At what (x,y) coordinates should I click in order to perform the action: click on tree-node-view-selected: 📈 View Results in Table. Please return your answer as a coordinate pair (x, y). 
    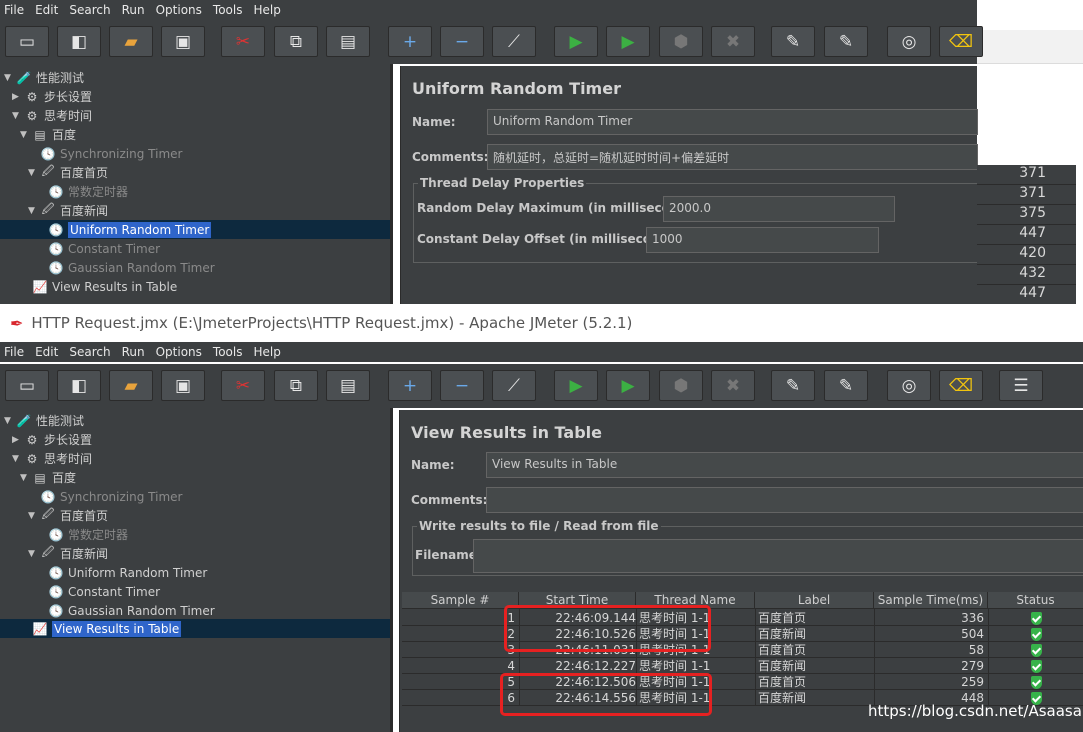
    Looking at the image, I should click on (107, 628).